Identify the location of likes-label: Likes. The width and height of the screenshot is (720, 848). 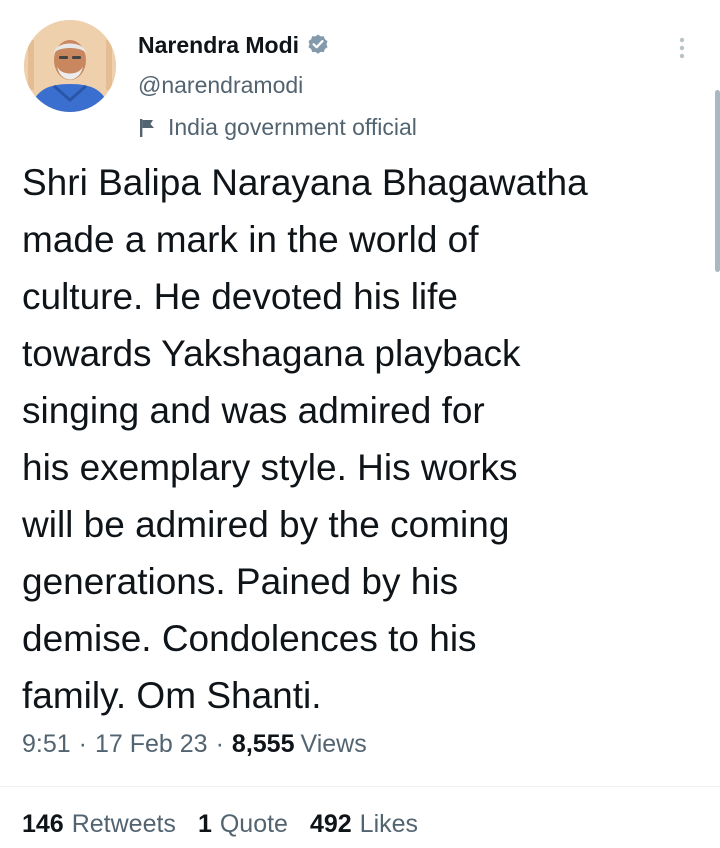
(389, 824).